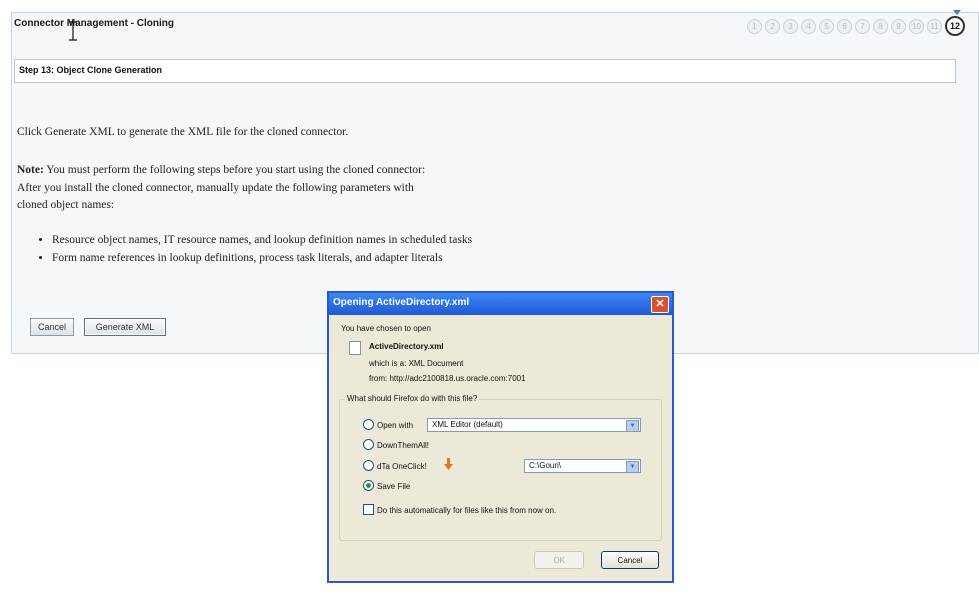 This screenshot has height=594, width=979. I want to click on page-title: Connector Management - Cloning, so click(94, 23).